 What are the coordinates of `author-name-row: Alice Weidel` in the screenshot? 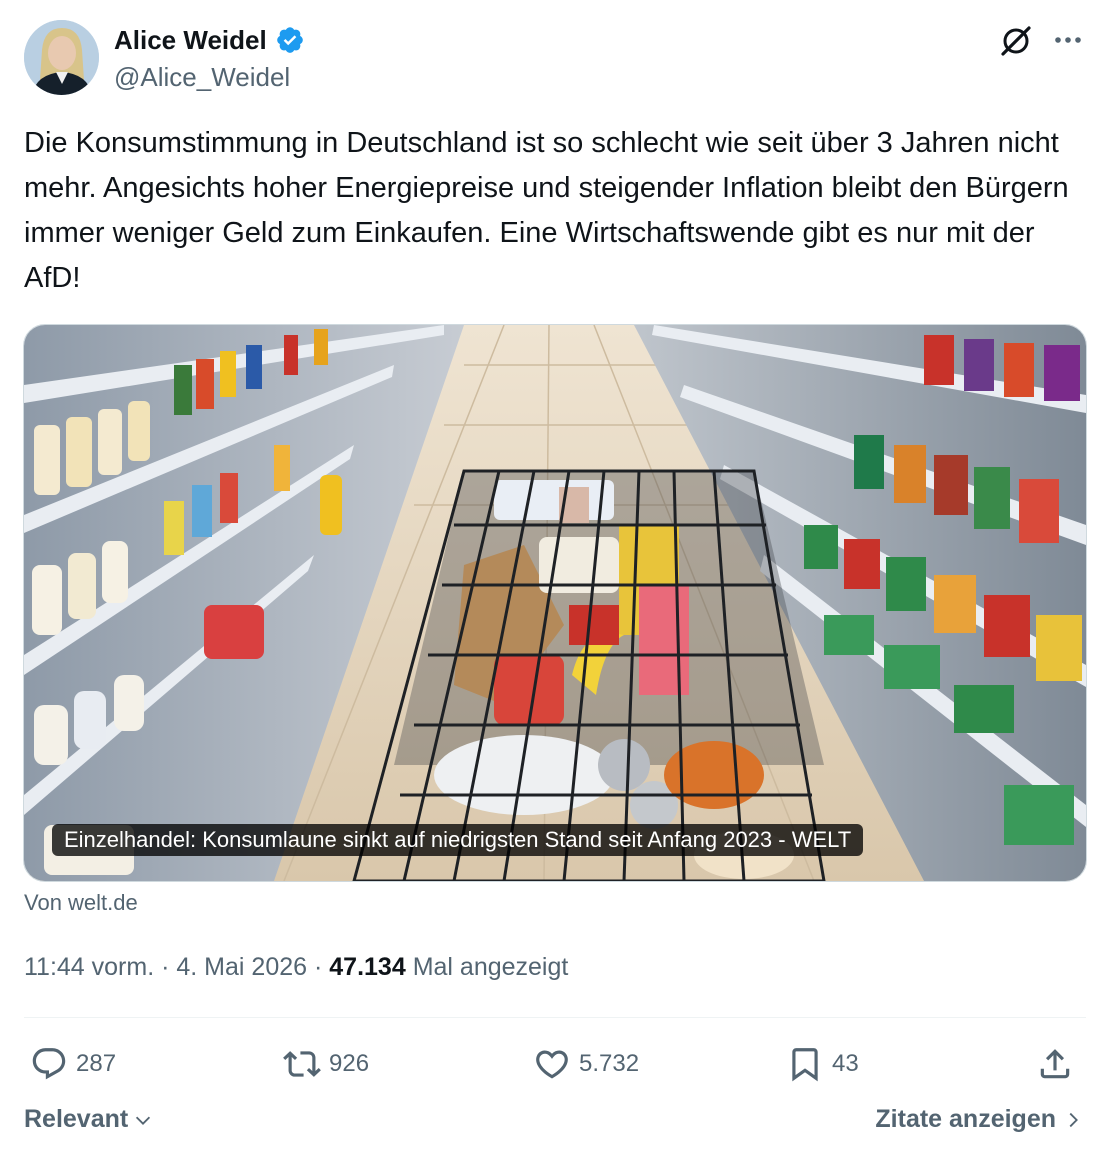 It's located at (209, 40).